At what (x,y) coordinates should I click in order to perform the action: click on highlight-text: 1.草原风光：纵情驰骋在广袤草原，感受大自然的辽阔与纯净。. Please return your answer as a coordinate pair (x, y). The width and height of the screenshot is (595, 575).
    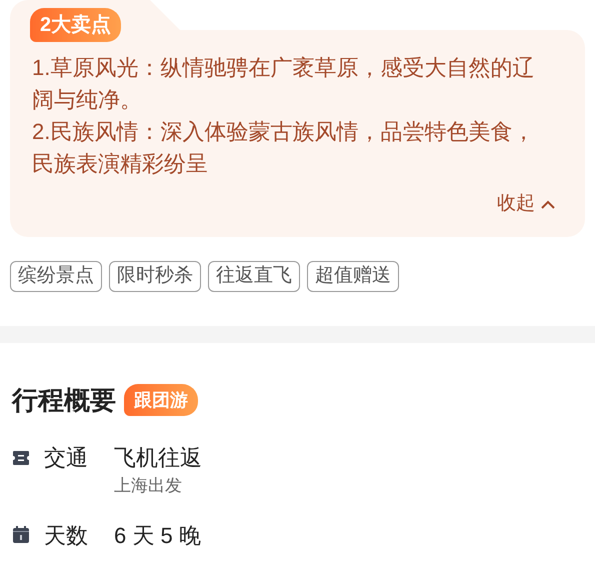
    Looking at the image, I should click on (284, 84).